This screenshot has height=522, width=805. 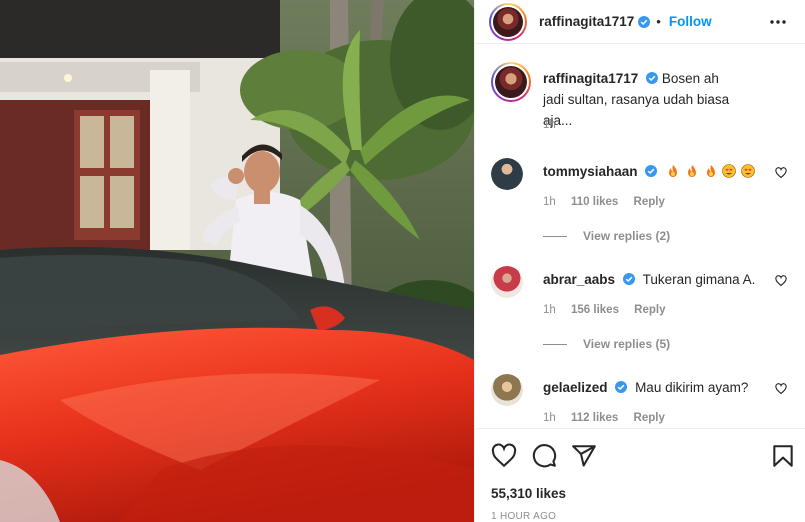 I want to click on caption-timestamp: 1h, so click(x=549, y=125).